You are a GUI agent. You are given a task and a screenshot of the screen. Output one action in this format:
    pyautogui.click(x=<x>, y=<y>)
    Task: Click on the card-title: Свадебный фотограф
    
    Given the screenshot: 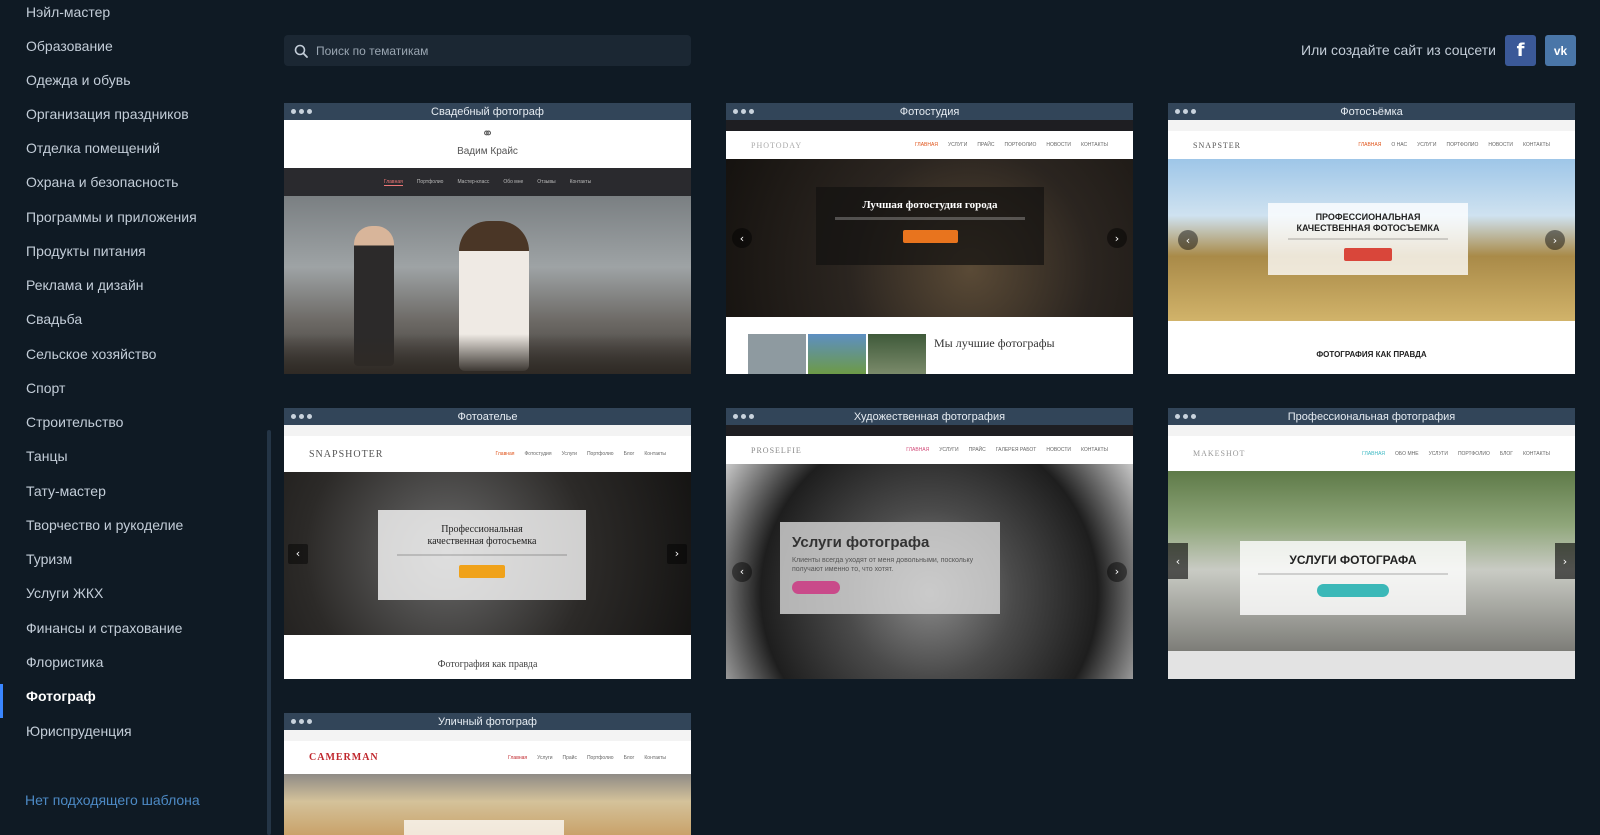 What is the action you would take?
    pyautogui.click(x=487, y=111)
    